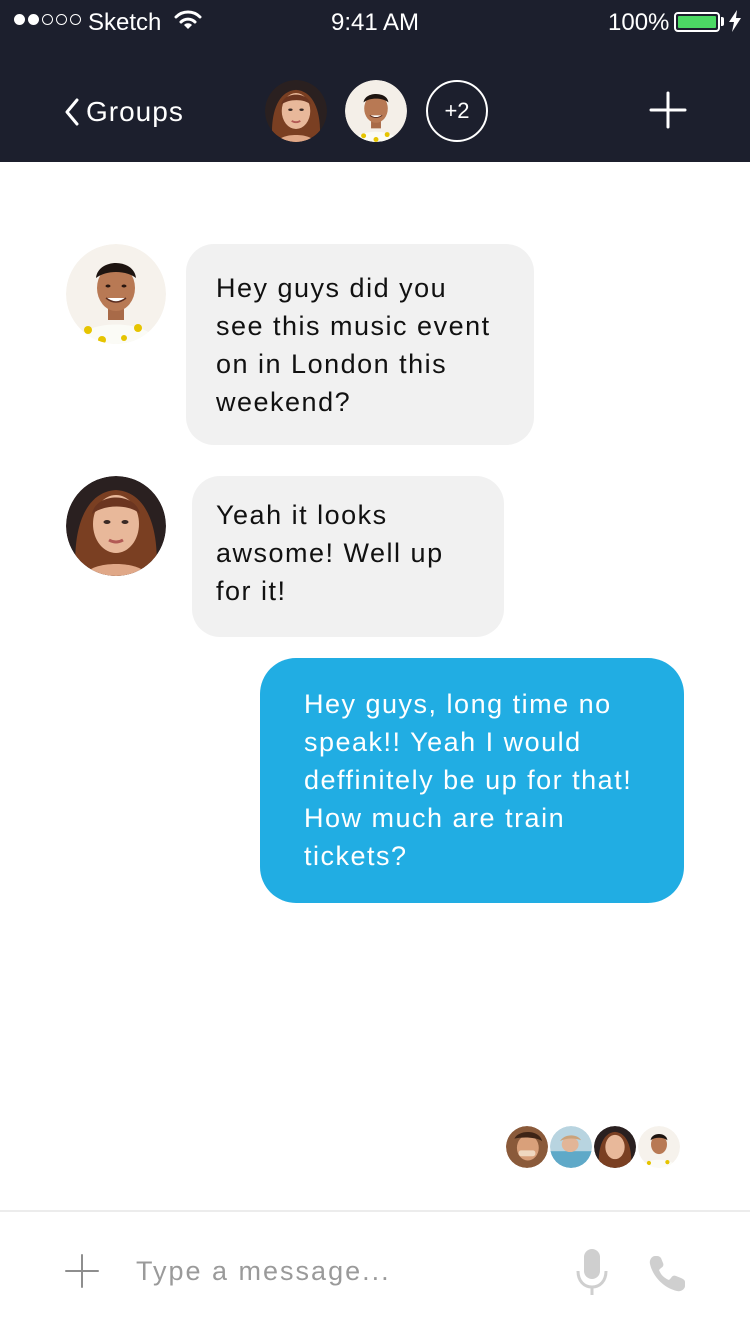  What do you see at coordinates (376, 111) in the screenshot?
I see `member-avatar-man` at bounding box center [376, 111].